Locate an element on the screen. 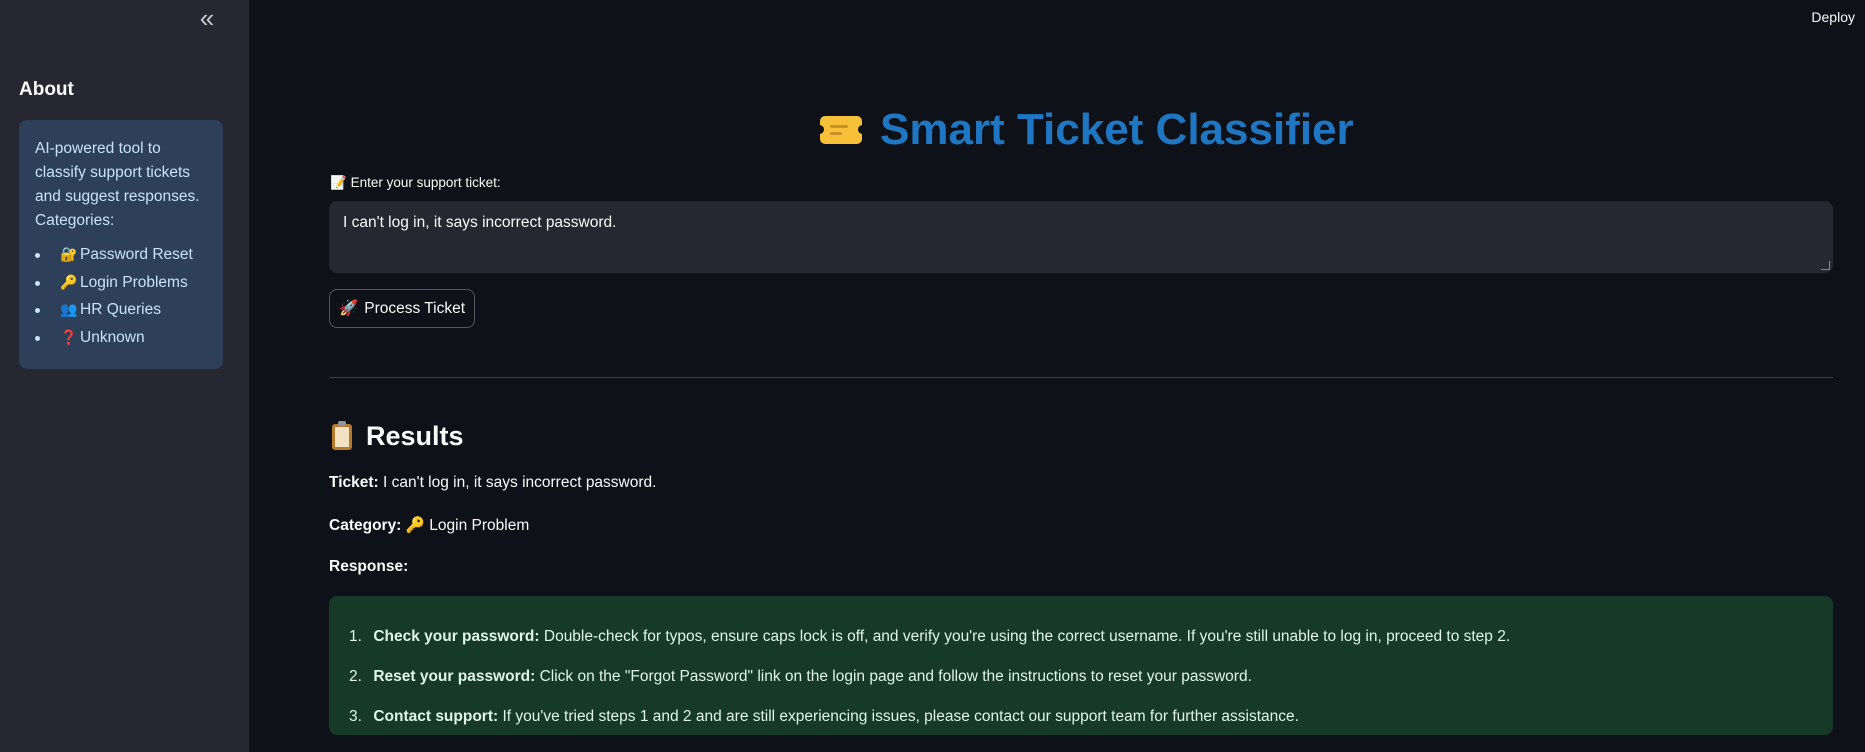  category-item-password-reset: 🔐 Password Reset is located at coordinates (121, 255).